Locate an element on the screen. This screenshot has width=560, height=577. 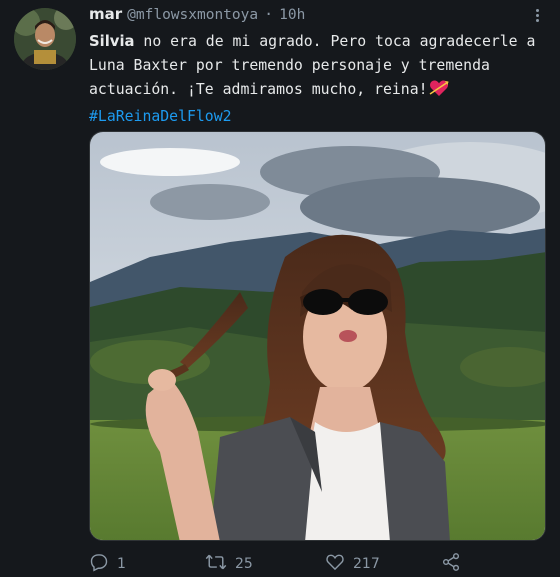
retweet-count: 25 is located at coordinates (244, 564).